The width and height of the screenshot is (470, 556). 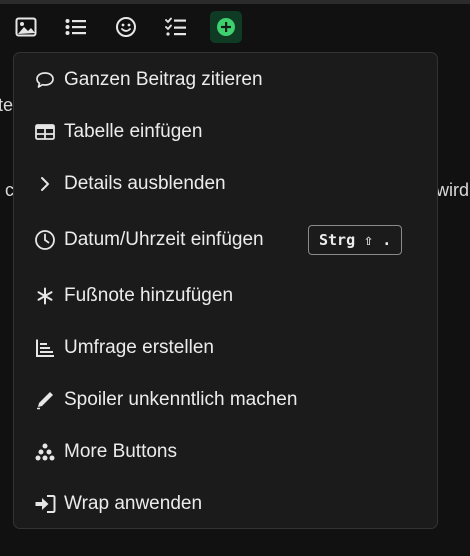 I want to click on menu-item-create-poll: Umfrage erstellen, so click(x=225, y=348).